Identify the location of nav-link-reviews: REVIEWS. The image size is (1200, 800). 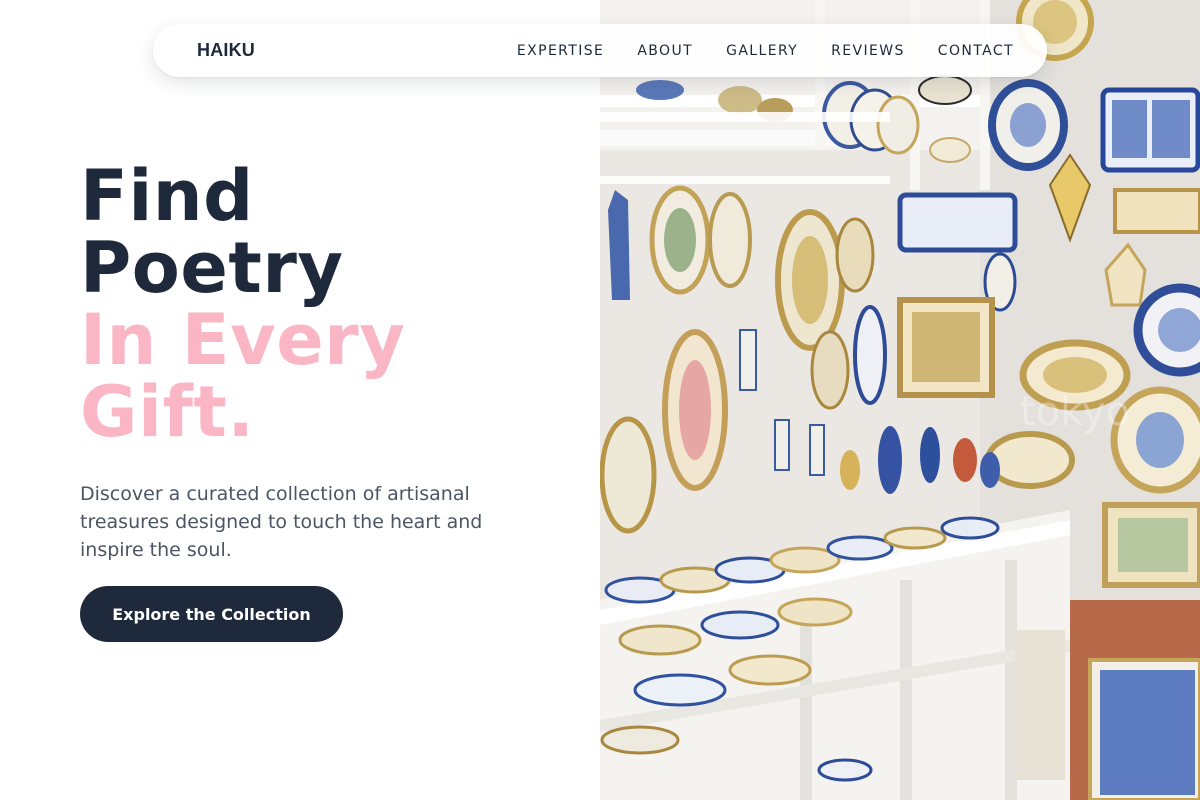
(868, 51).